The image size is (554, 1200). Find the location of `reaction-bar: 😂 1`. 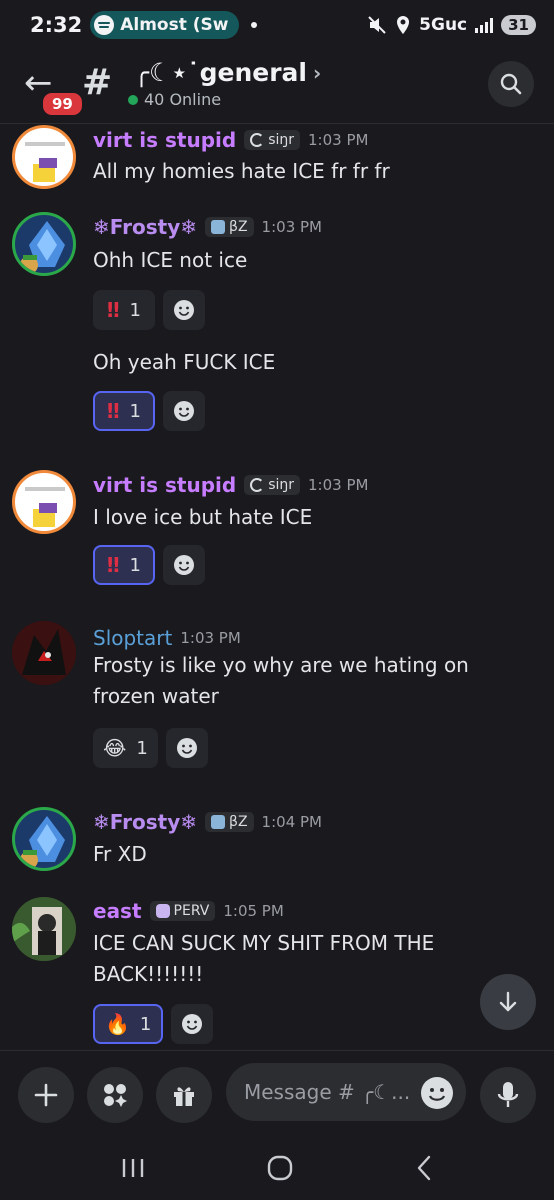

reaction-bar: 😂 1 is located at coordinates (150, 748).